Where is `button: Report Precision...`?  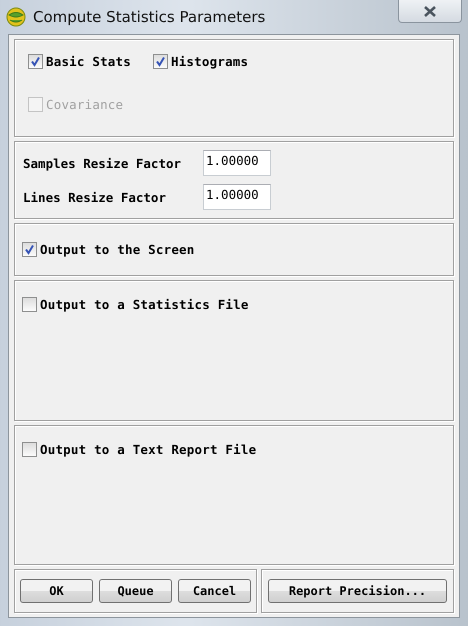 button: Report Precision... is located at coordinates (357, 591).